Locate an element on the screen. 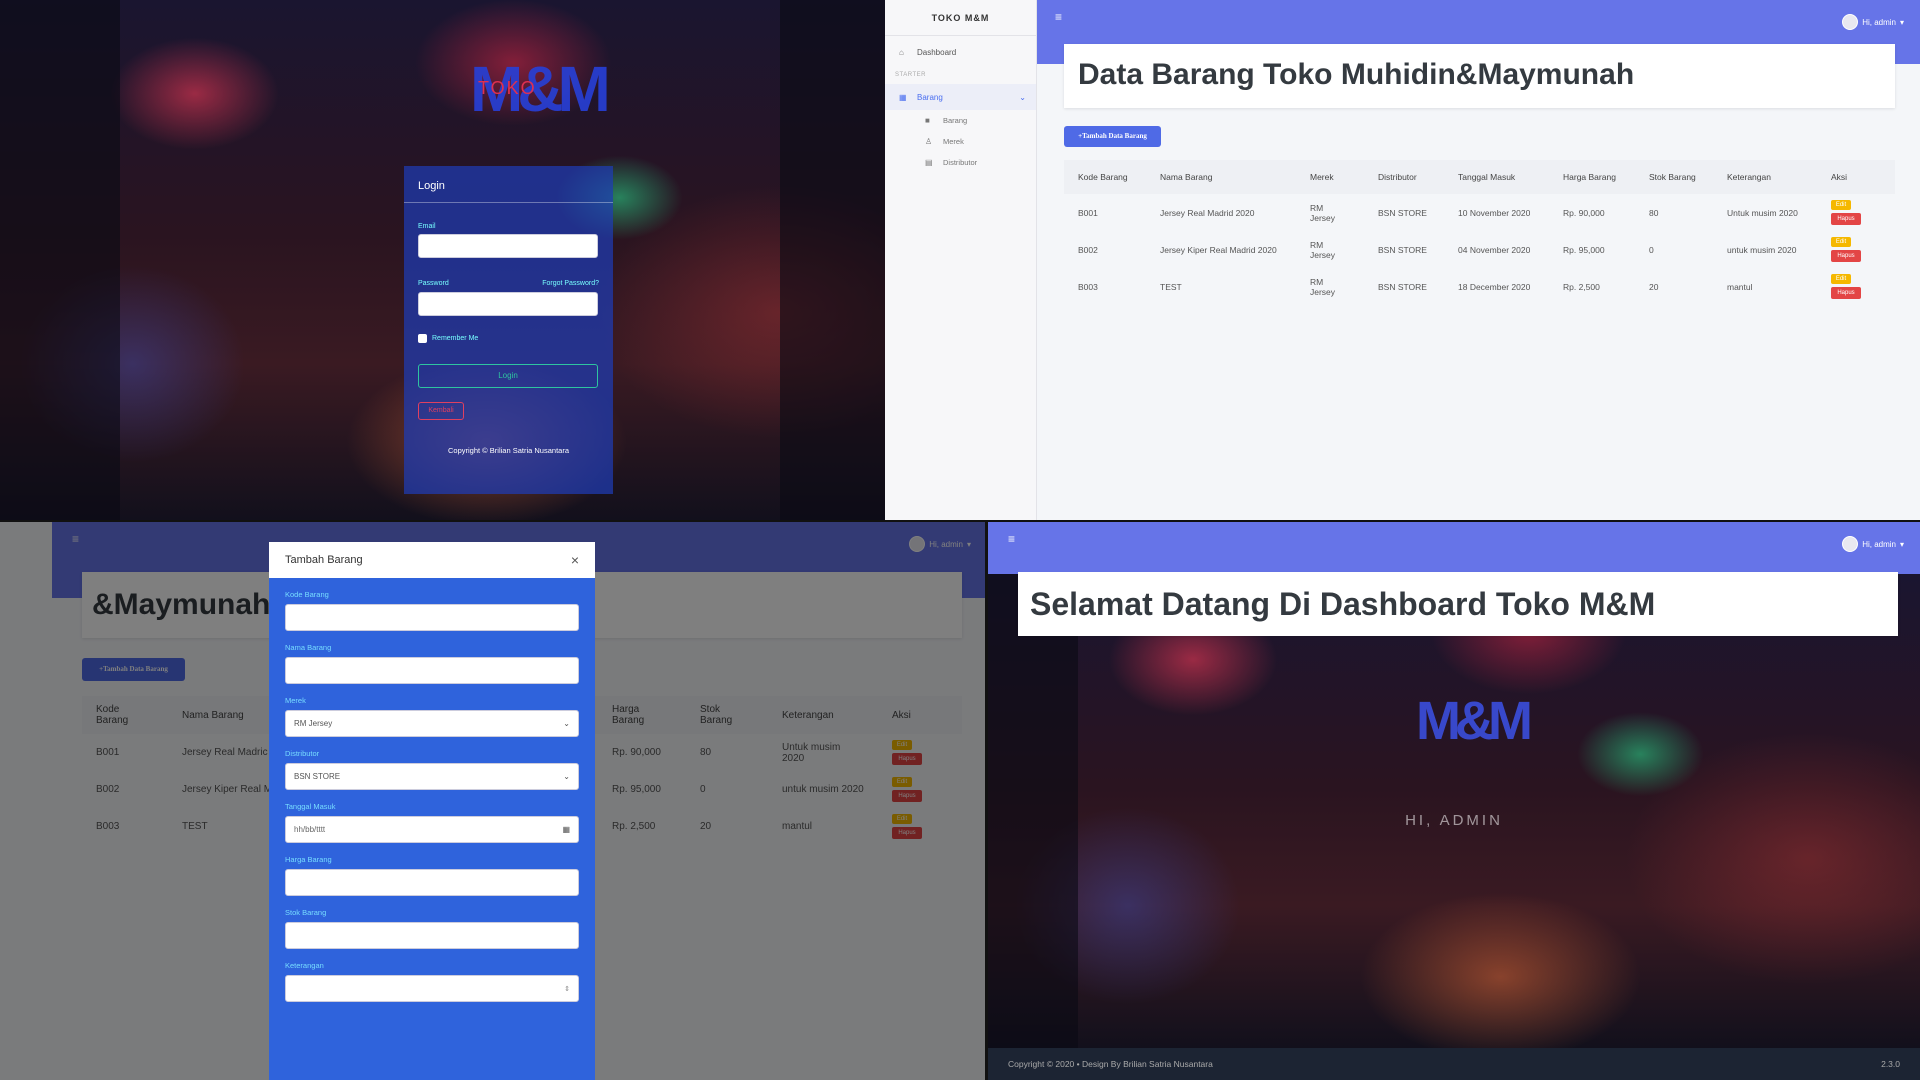  topbar is located at coordinates (1454, 548).